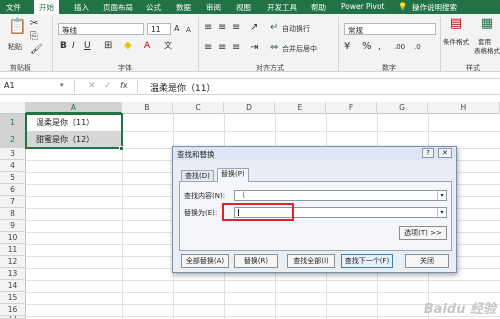  What do you see at coordinates (351, 108) in the screenshot?
I see `column-header-f: F` at bounding box center [351, 108].